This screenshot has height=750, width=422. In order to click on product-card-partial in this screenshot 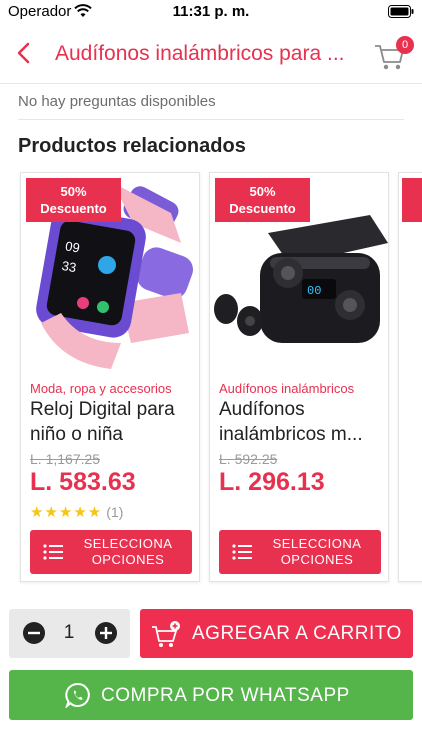, I will do `click(410, 377)`.